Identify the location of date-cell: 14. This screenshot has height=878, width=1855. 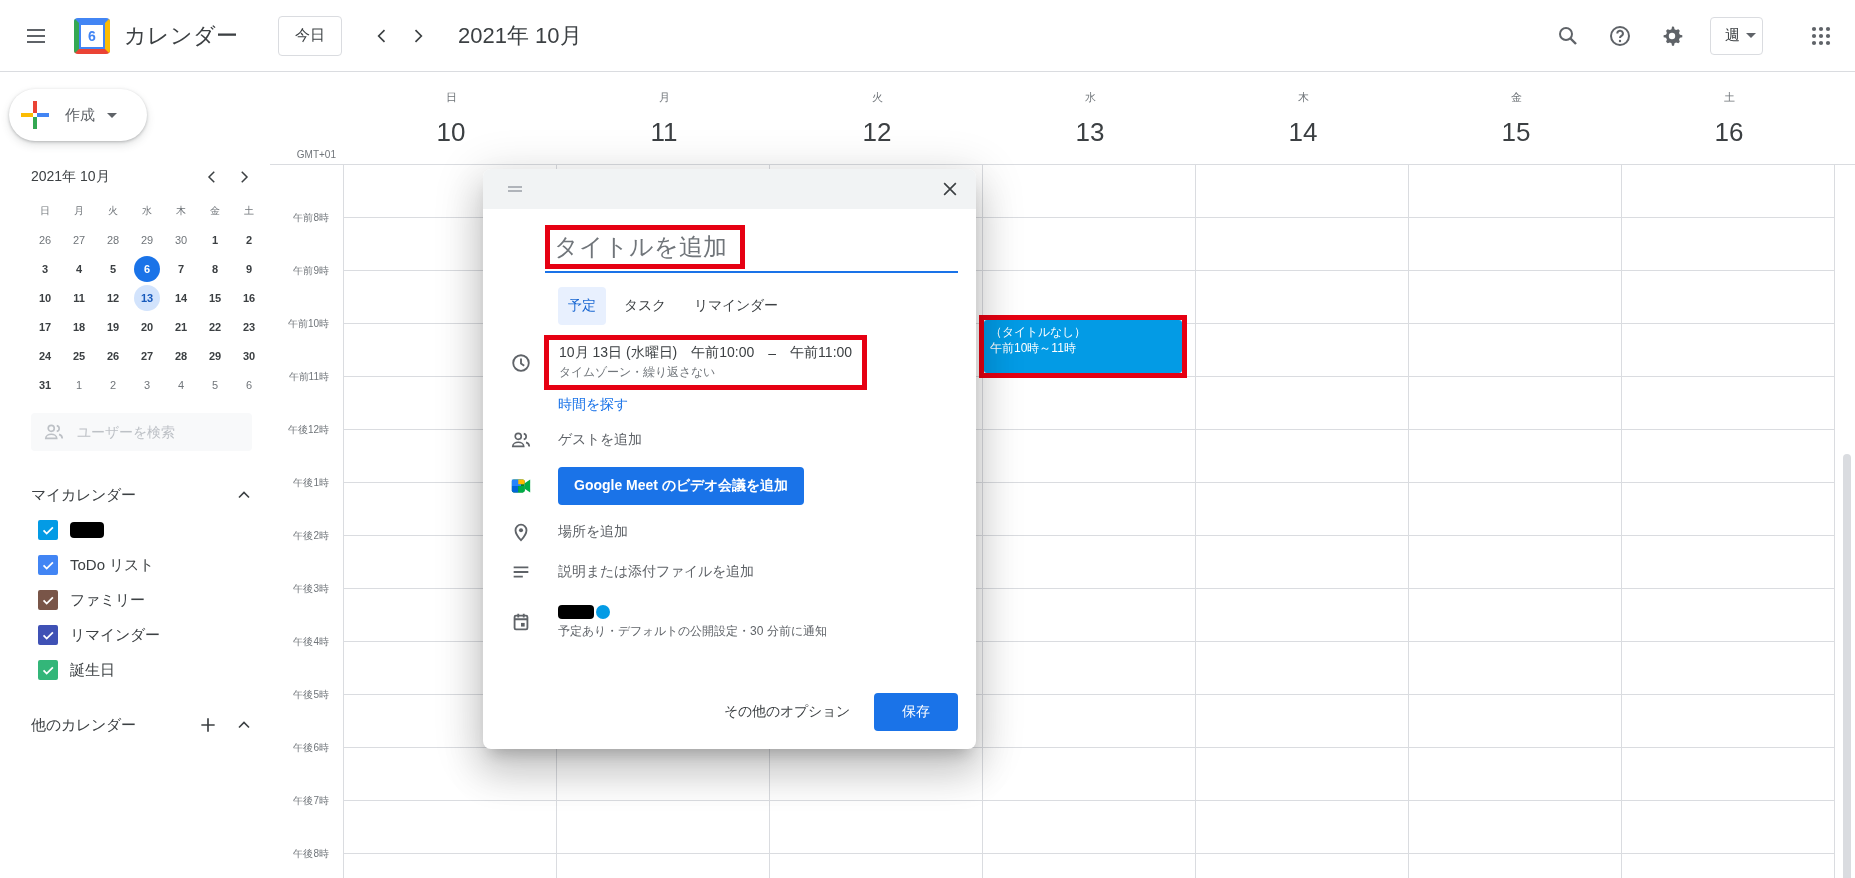
(181, 297).